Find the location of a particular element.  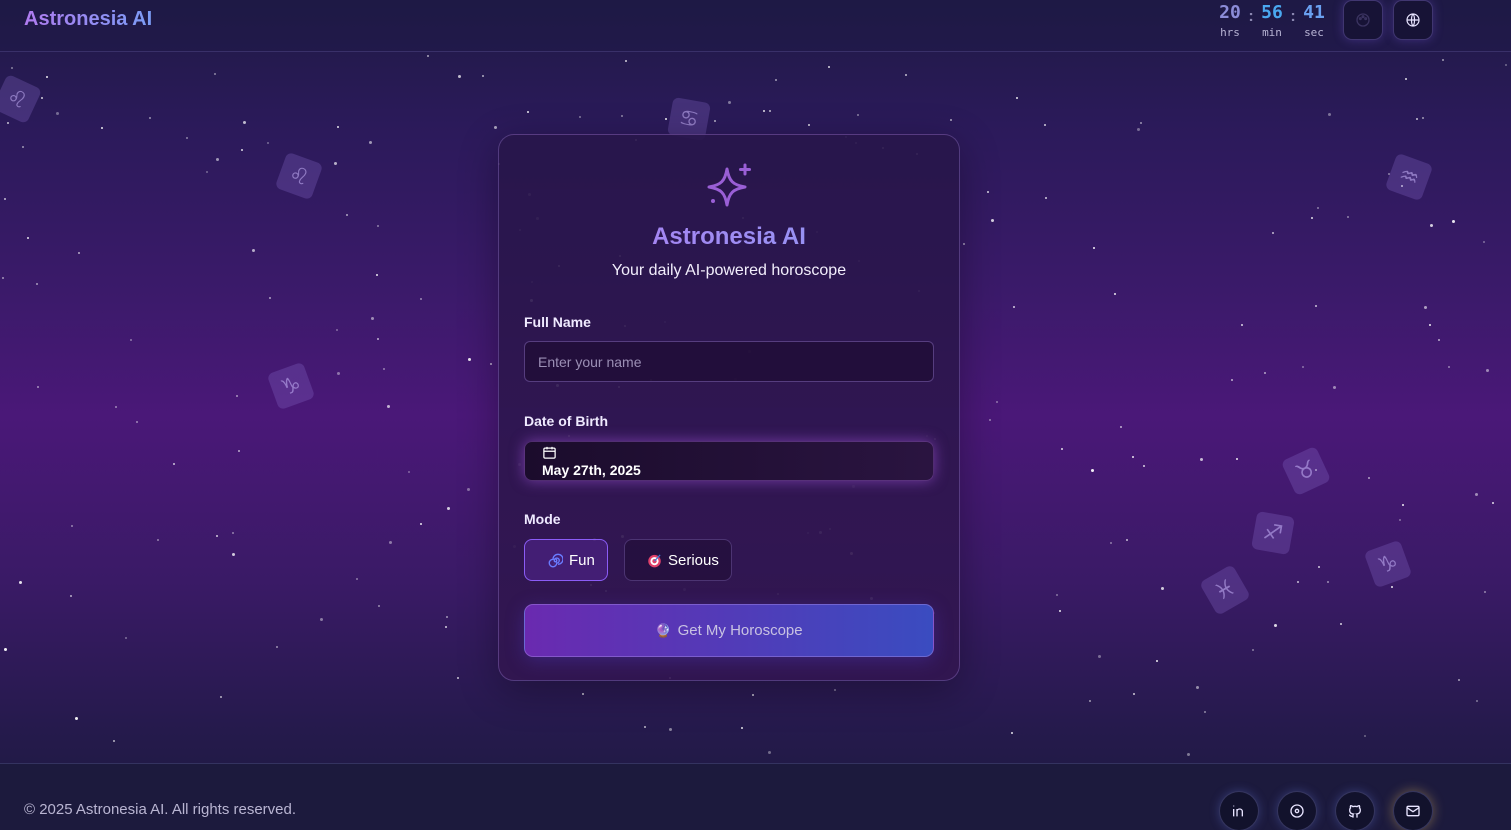

clock-hours: 20 hrs is located at coordinates (1230, 20).